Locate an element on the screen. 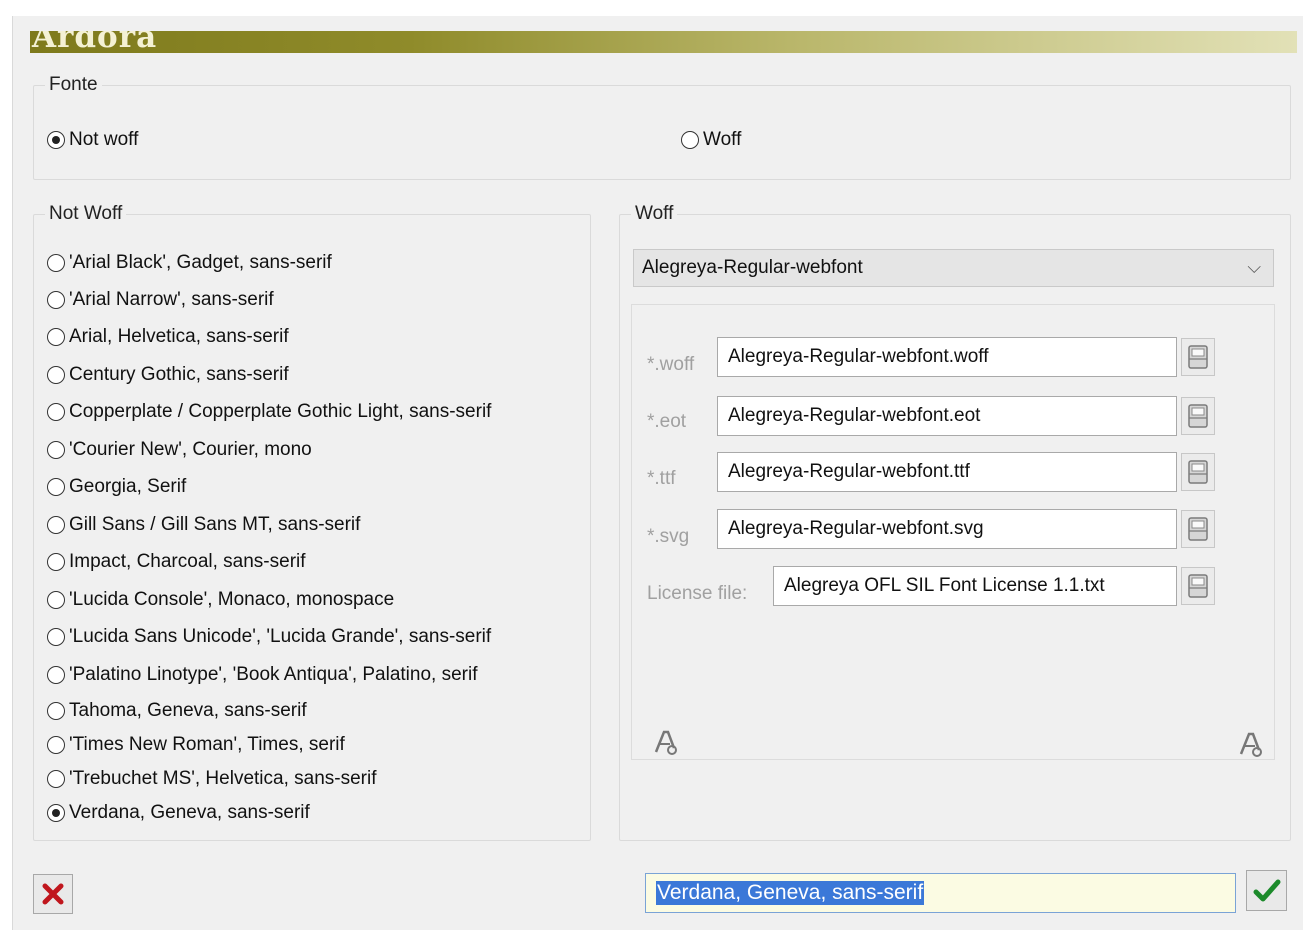  font-option: Gill Sans / Gill Sans MT, sans-serif is located at coordinates (203, 525).